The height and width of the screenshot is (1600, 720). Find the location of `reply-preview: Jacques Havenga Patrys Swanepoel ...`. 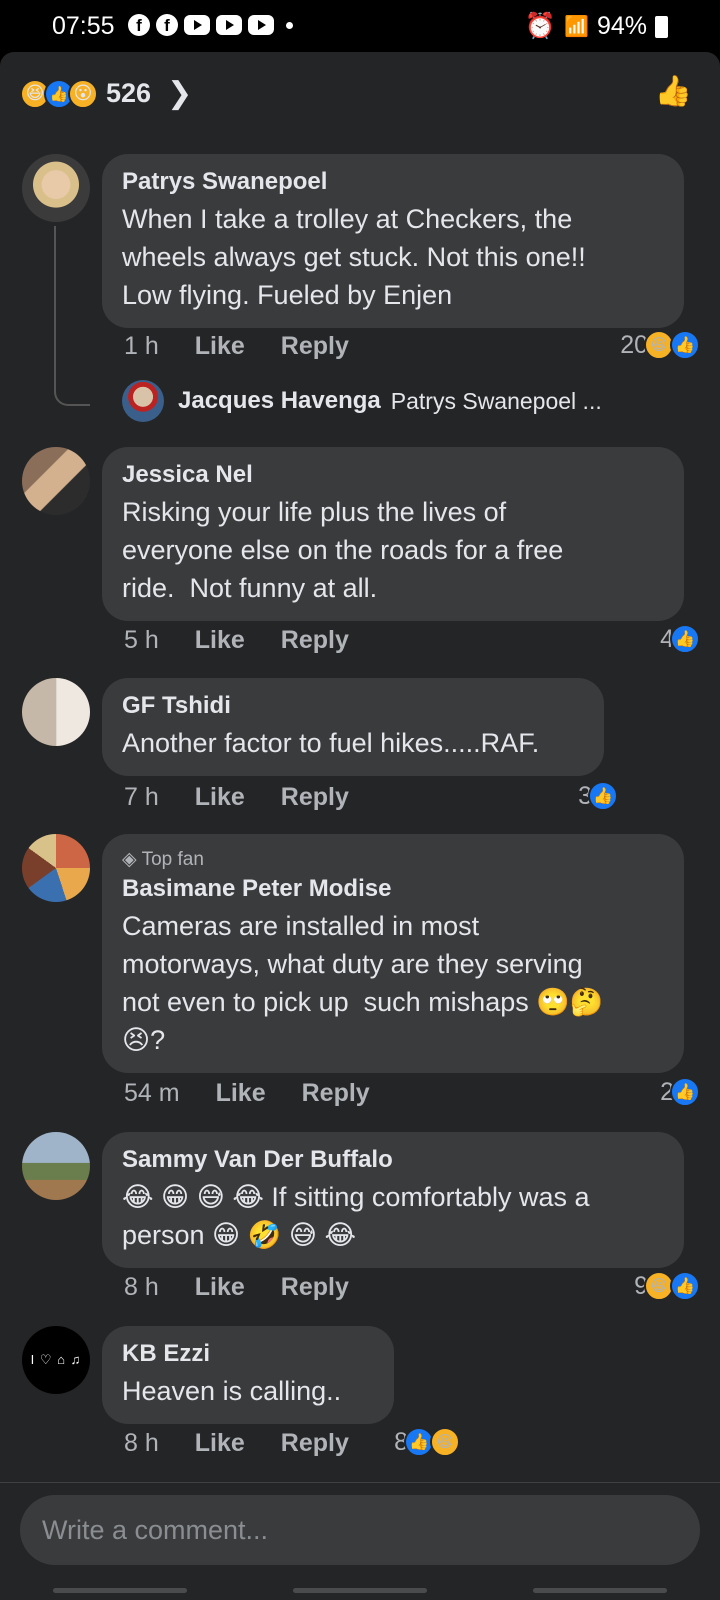

reply-preview: Jacques Havenga Patrys Swanepoel ... is located at coordinates (362, 401).